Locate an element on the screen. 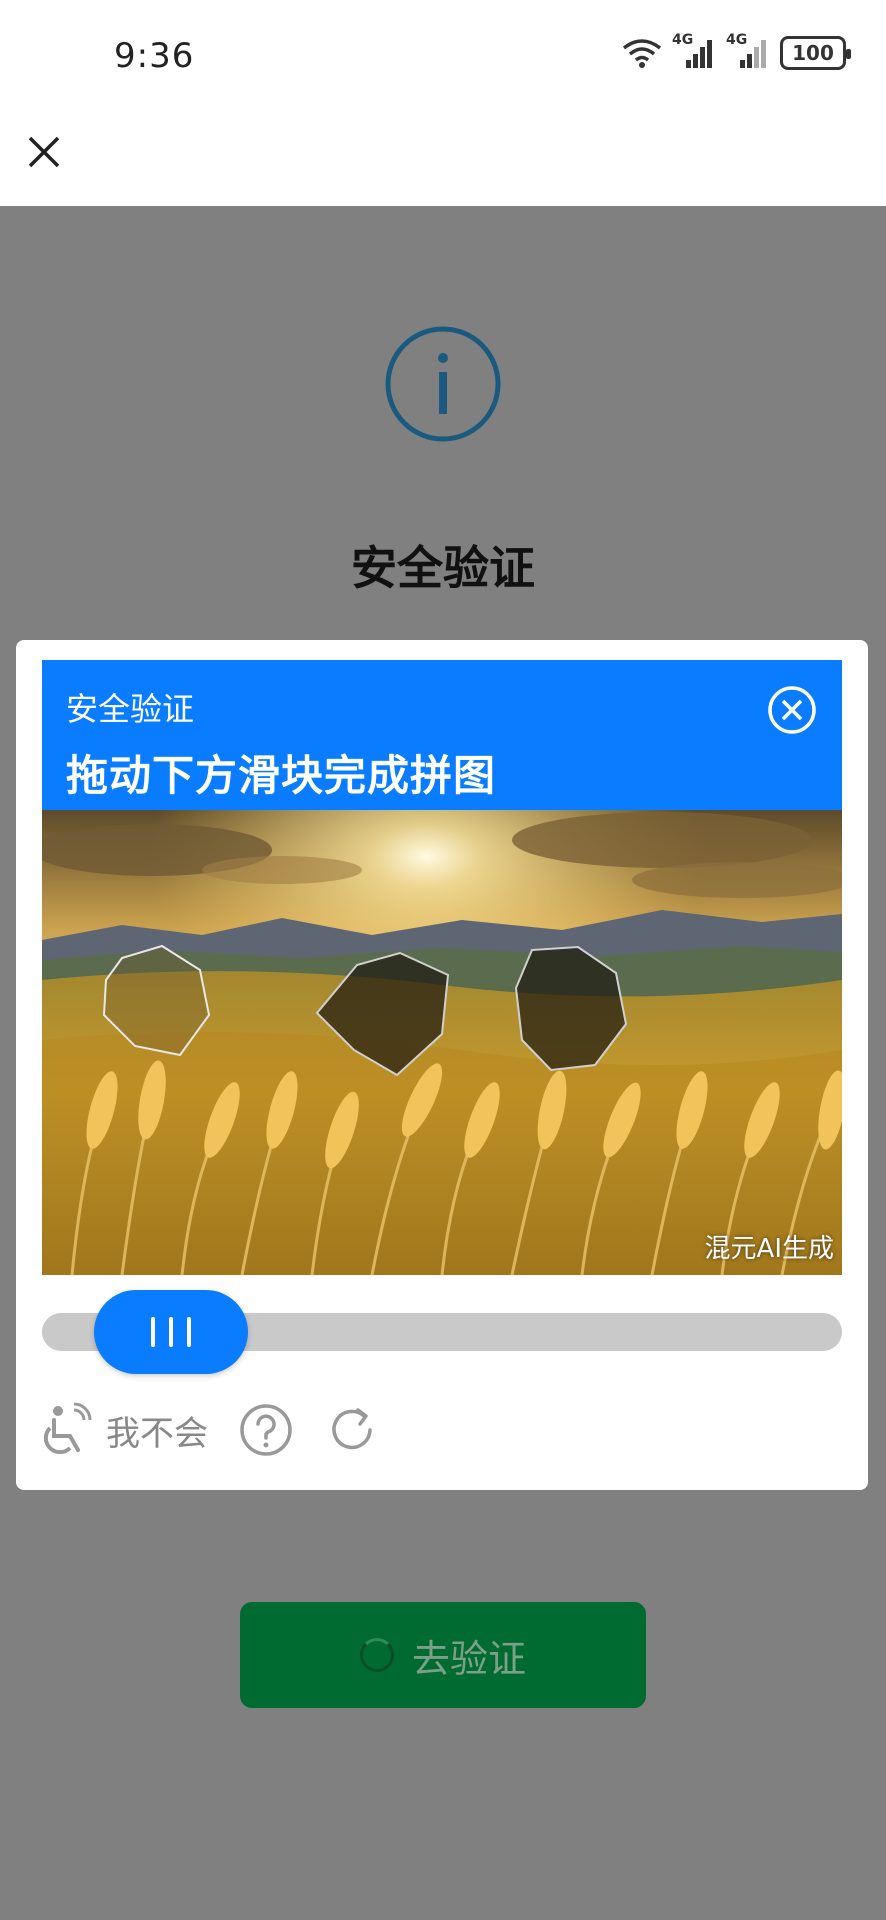 The image size is (886, 1920). accessibility-button: 我不会 is located at coordinates (124, 1430).